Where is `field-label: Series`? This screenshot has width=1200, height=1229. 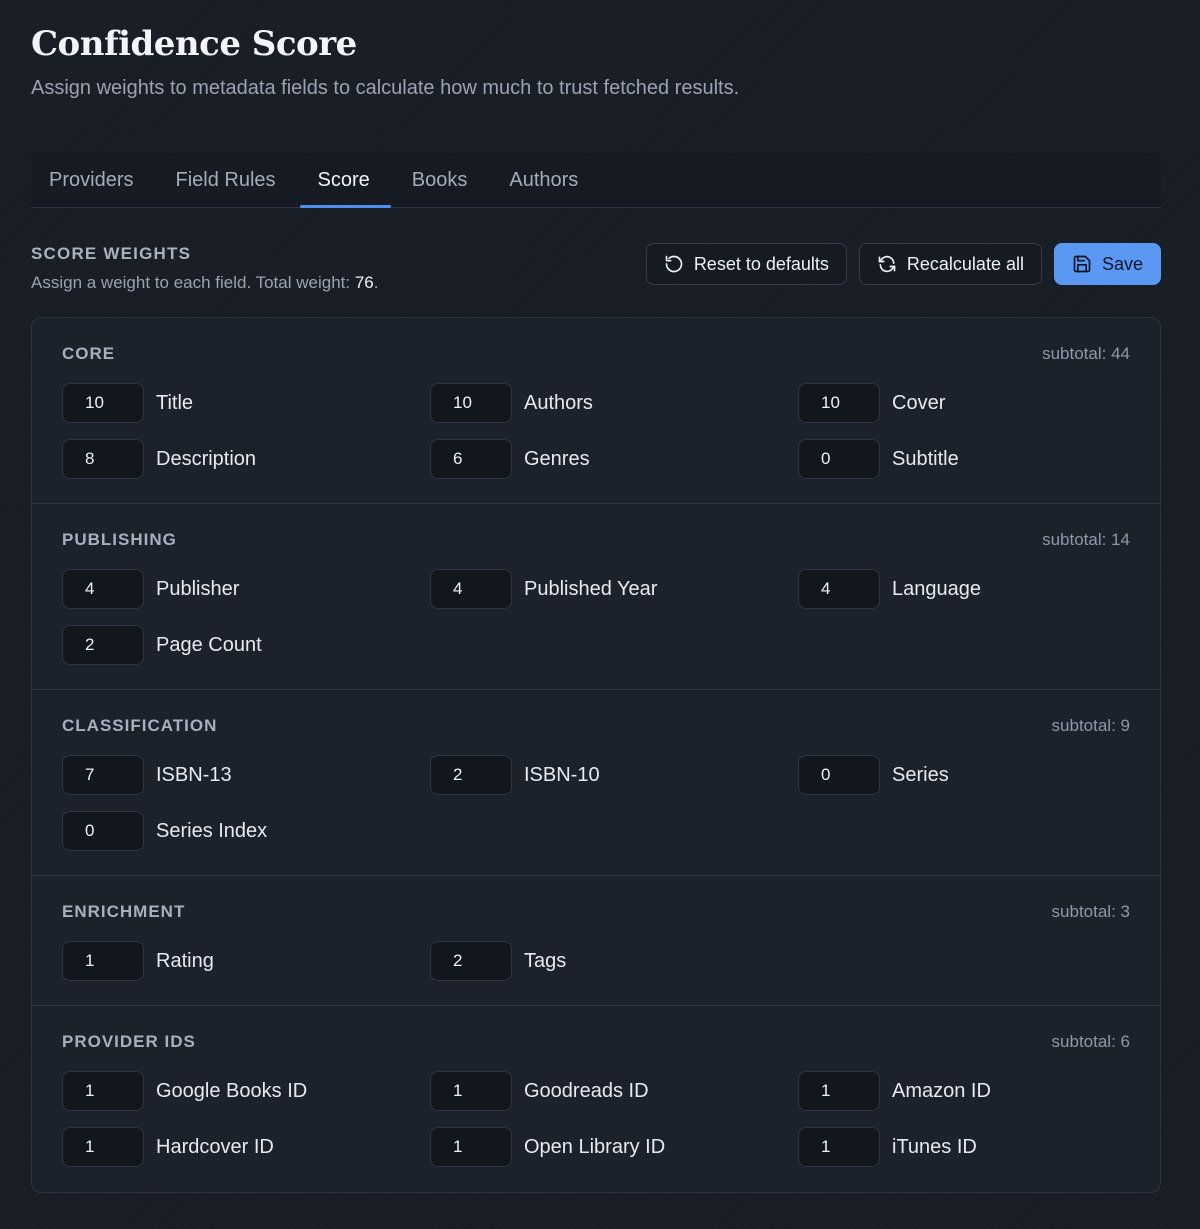
field-label: Series is located at coordinates (920, 774).